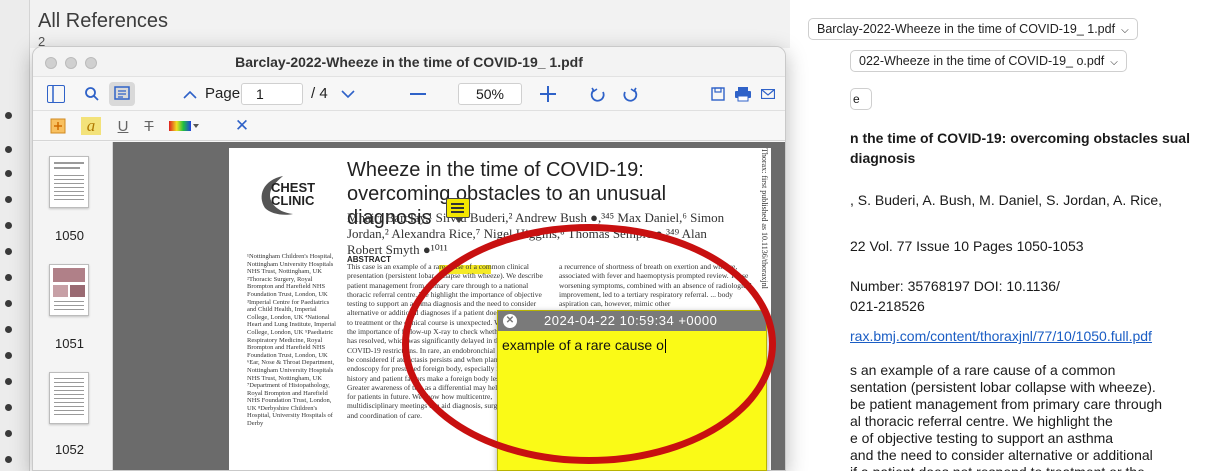 This screenshot has height=471, width=1214. I want to click on annotations-icon, so click(122, 94).